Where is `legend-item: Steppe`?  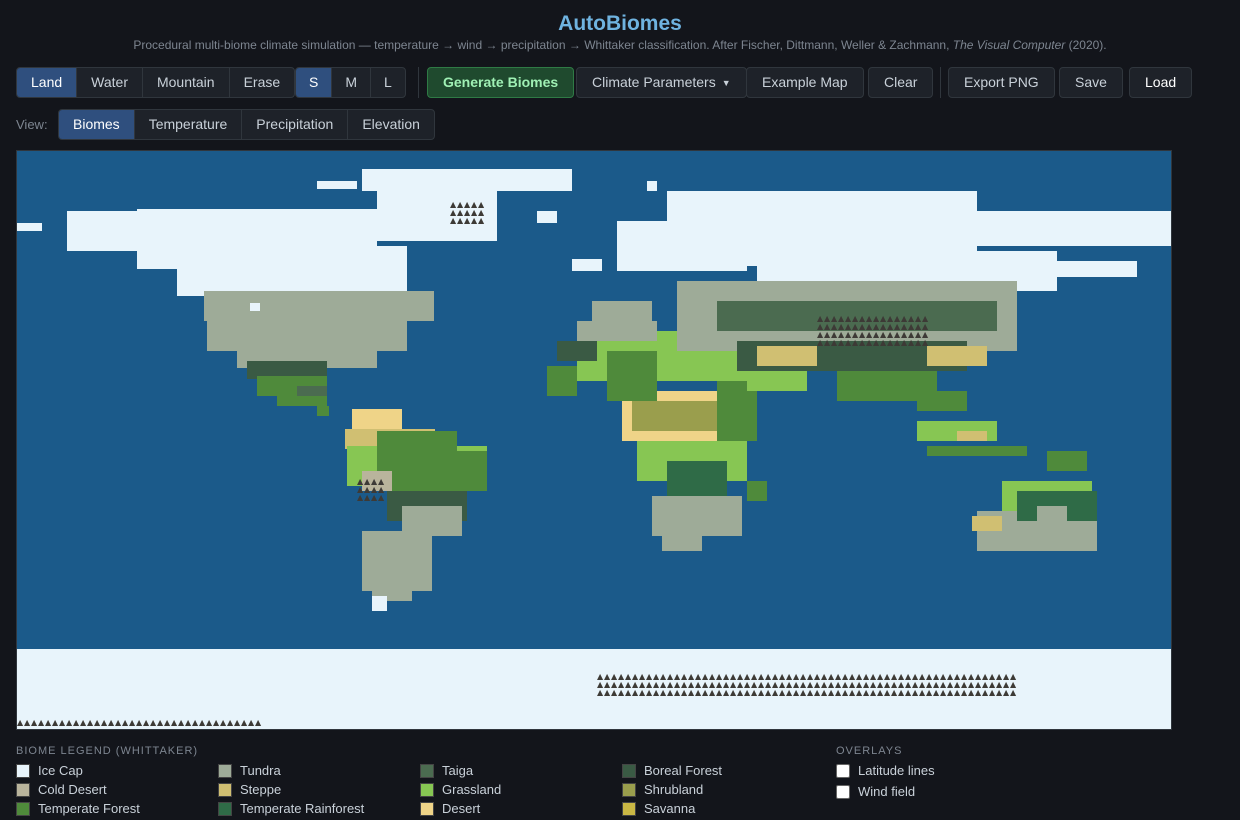
legend-item: Steppe is located at coordinates (319, 789).